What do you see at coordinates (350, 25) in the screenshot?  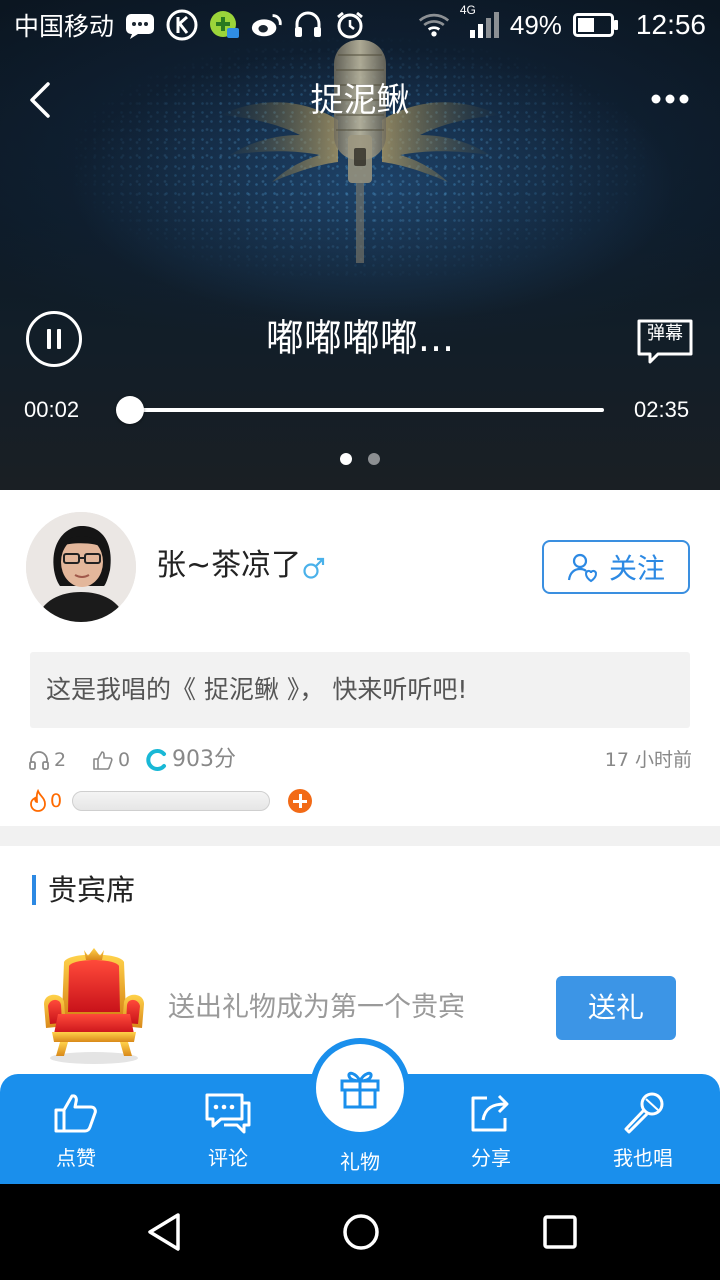 I see `alarm-icon` at bounding box center [350, 25].